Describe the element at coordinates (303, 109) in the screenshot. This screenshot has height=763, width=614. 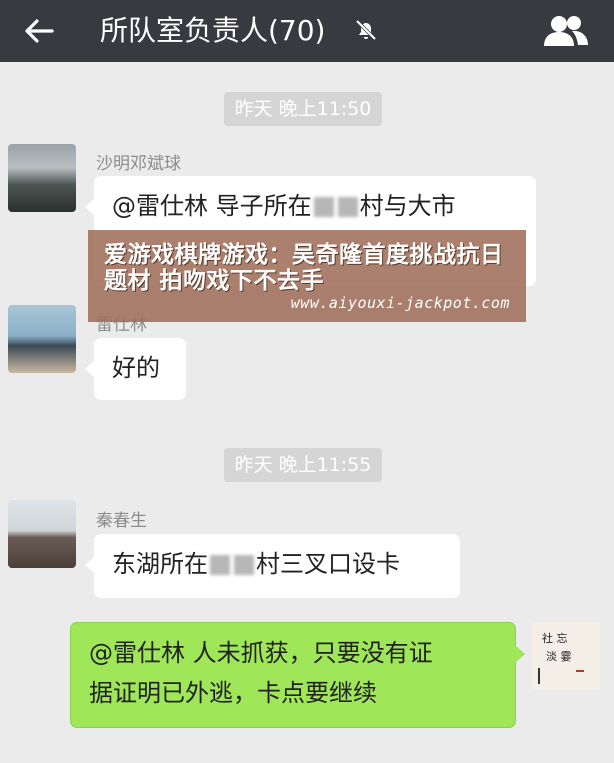
I see `timestamp: 昨天 晚上11:50` at that location.